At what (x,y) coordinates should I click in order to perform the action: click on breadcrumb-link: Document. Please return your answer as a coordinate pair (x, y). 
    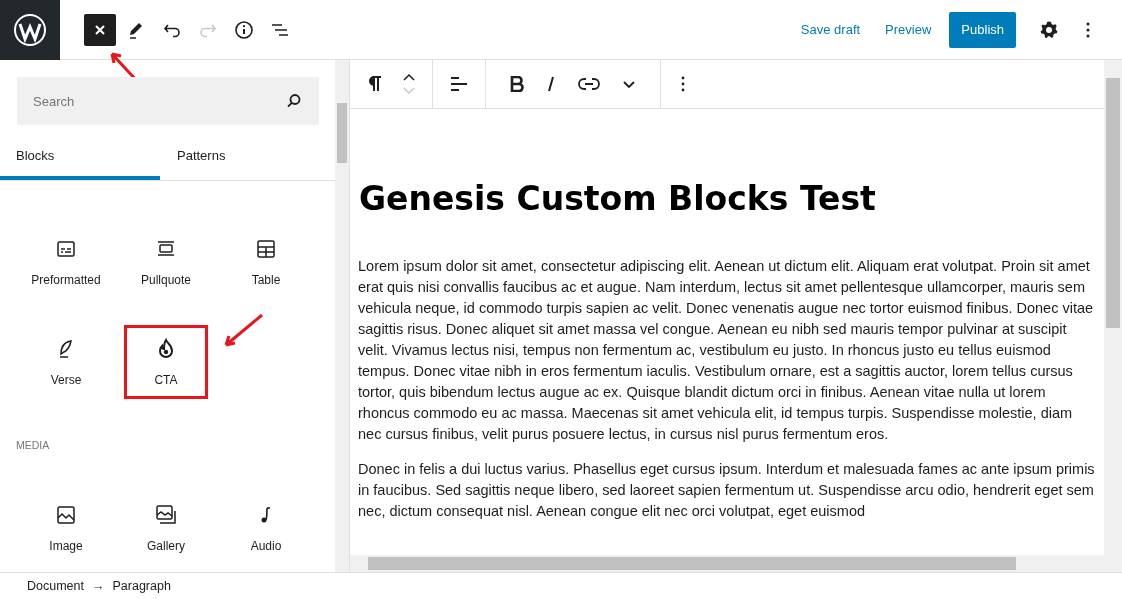
    Looking at the image, I should click on (55, 586).